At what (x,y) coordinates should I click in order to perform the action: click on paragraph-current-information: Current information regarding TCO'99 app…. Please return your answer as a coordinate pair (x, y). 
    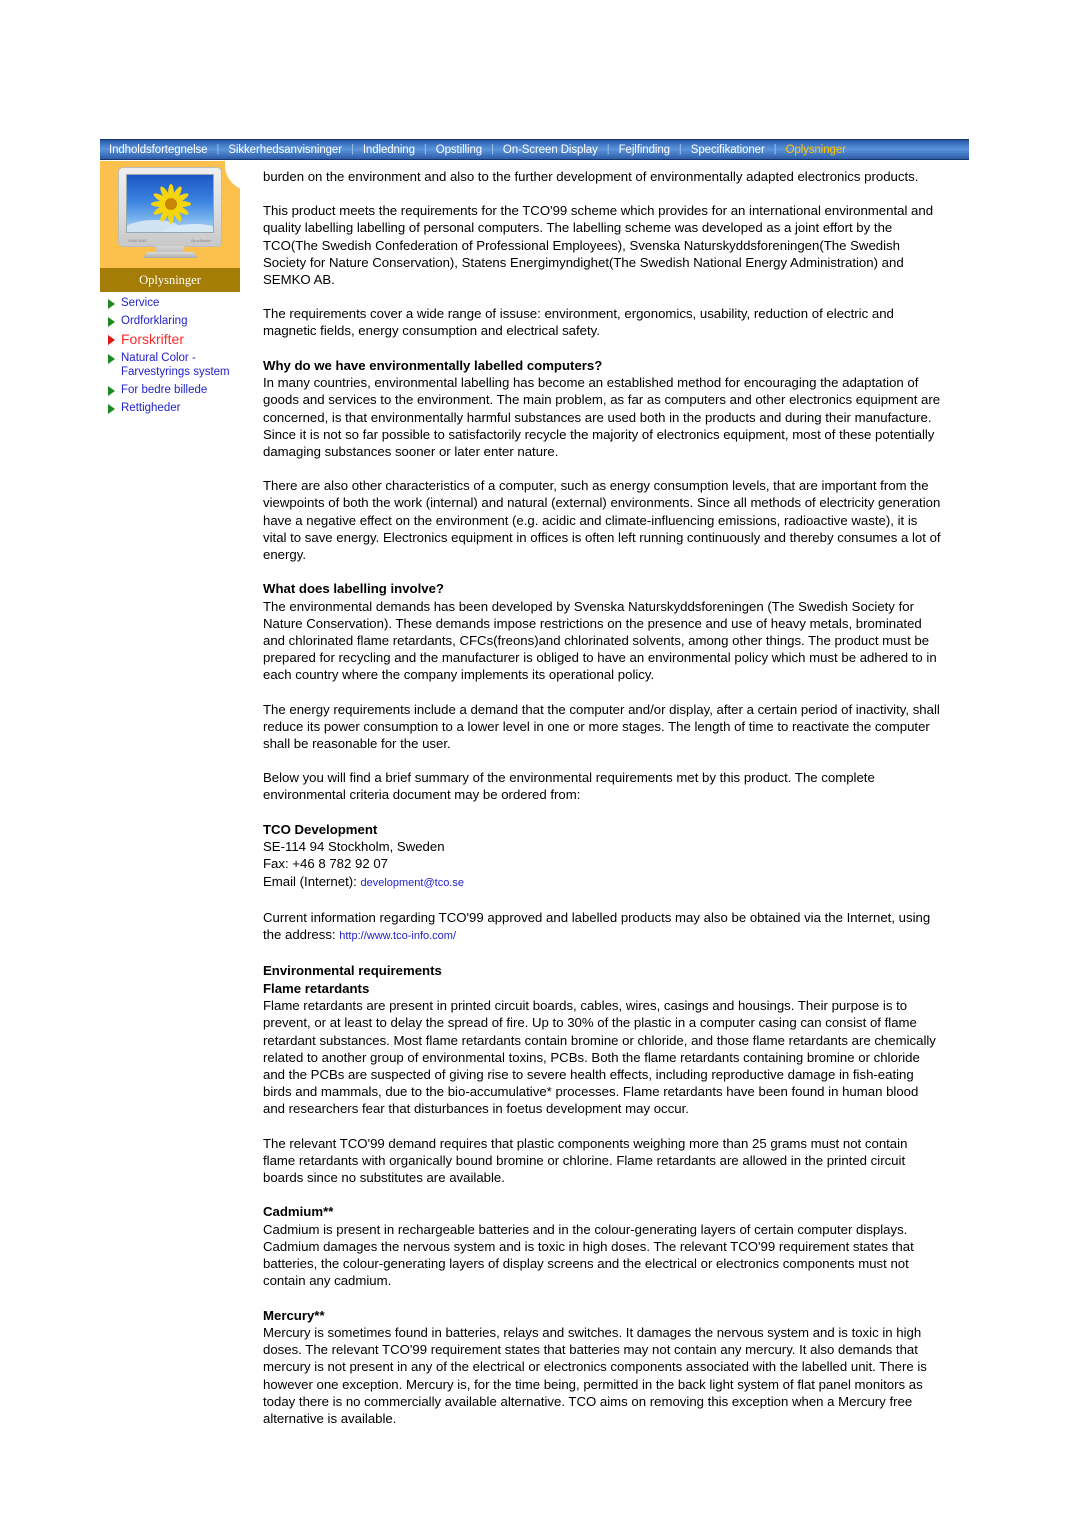
    Looking at the image, I should click on (603, 927).